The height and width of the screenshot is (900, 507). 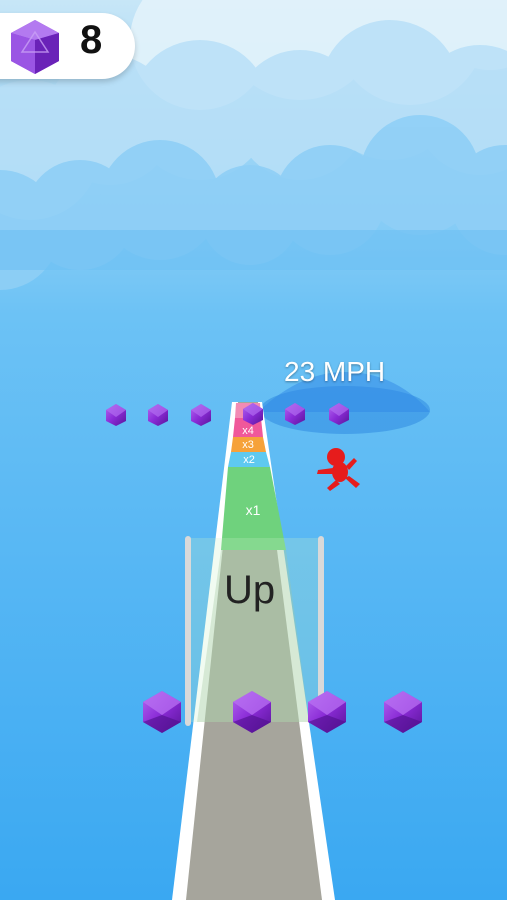 What do you see at coordinates (250, 590) in the screenshot?
I see `gate-label: Up` at bounding box center [250, 590].